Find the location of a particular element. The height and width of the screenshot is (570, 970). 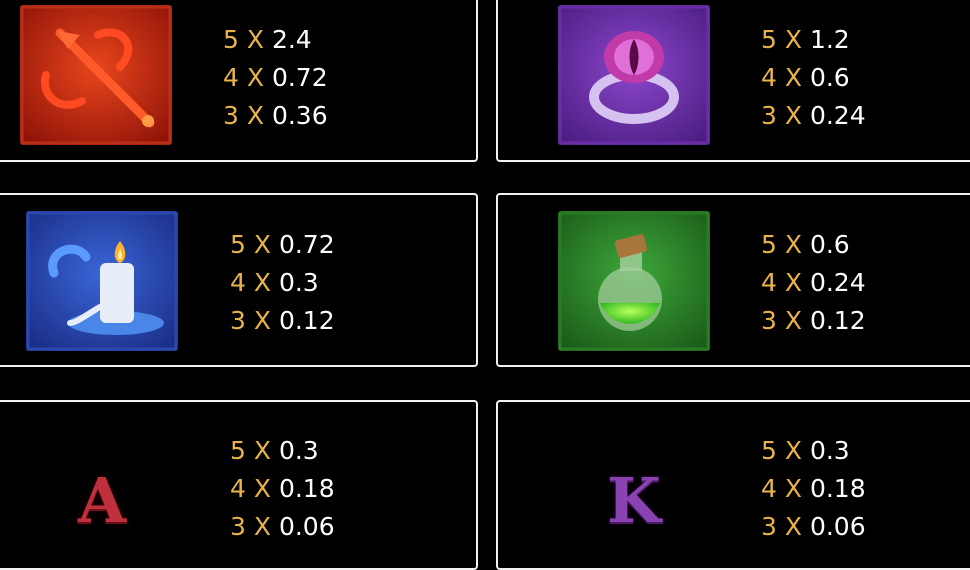

pay-row: 4 X 0.72 is located at coordinates (275, 77).